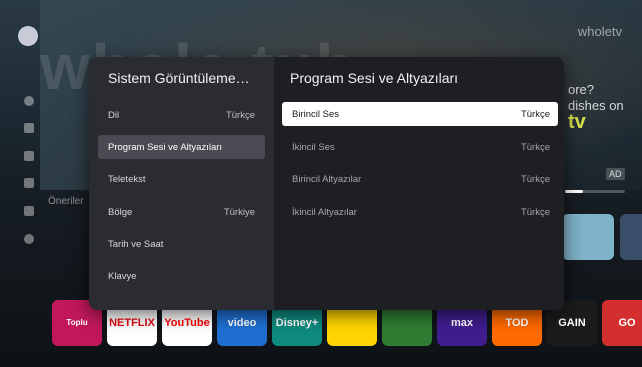  What do you see at coordinates (599, 31) in the screenshot?
I see `brand-logo-top-right: wholetv` at bounding box center [599, 31].